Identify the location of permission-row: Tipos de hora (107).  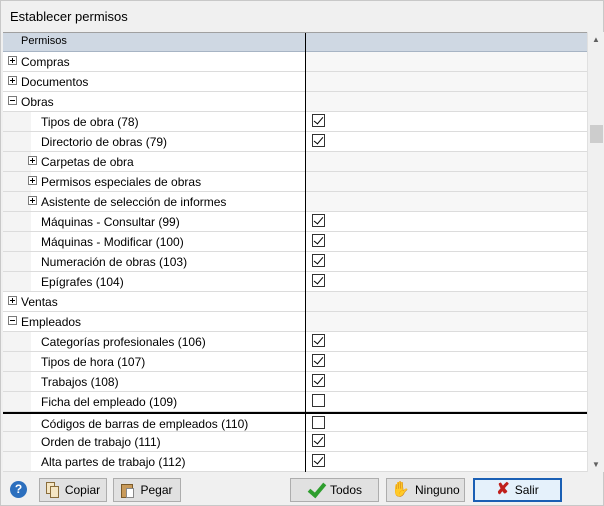
(295, 362).